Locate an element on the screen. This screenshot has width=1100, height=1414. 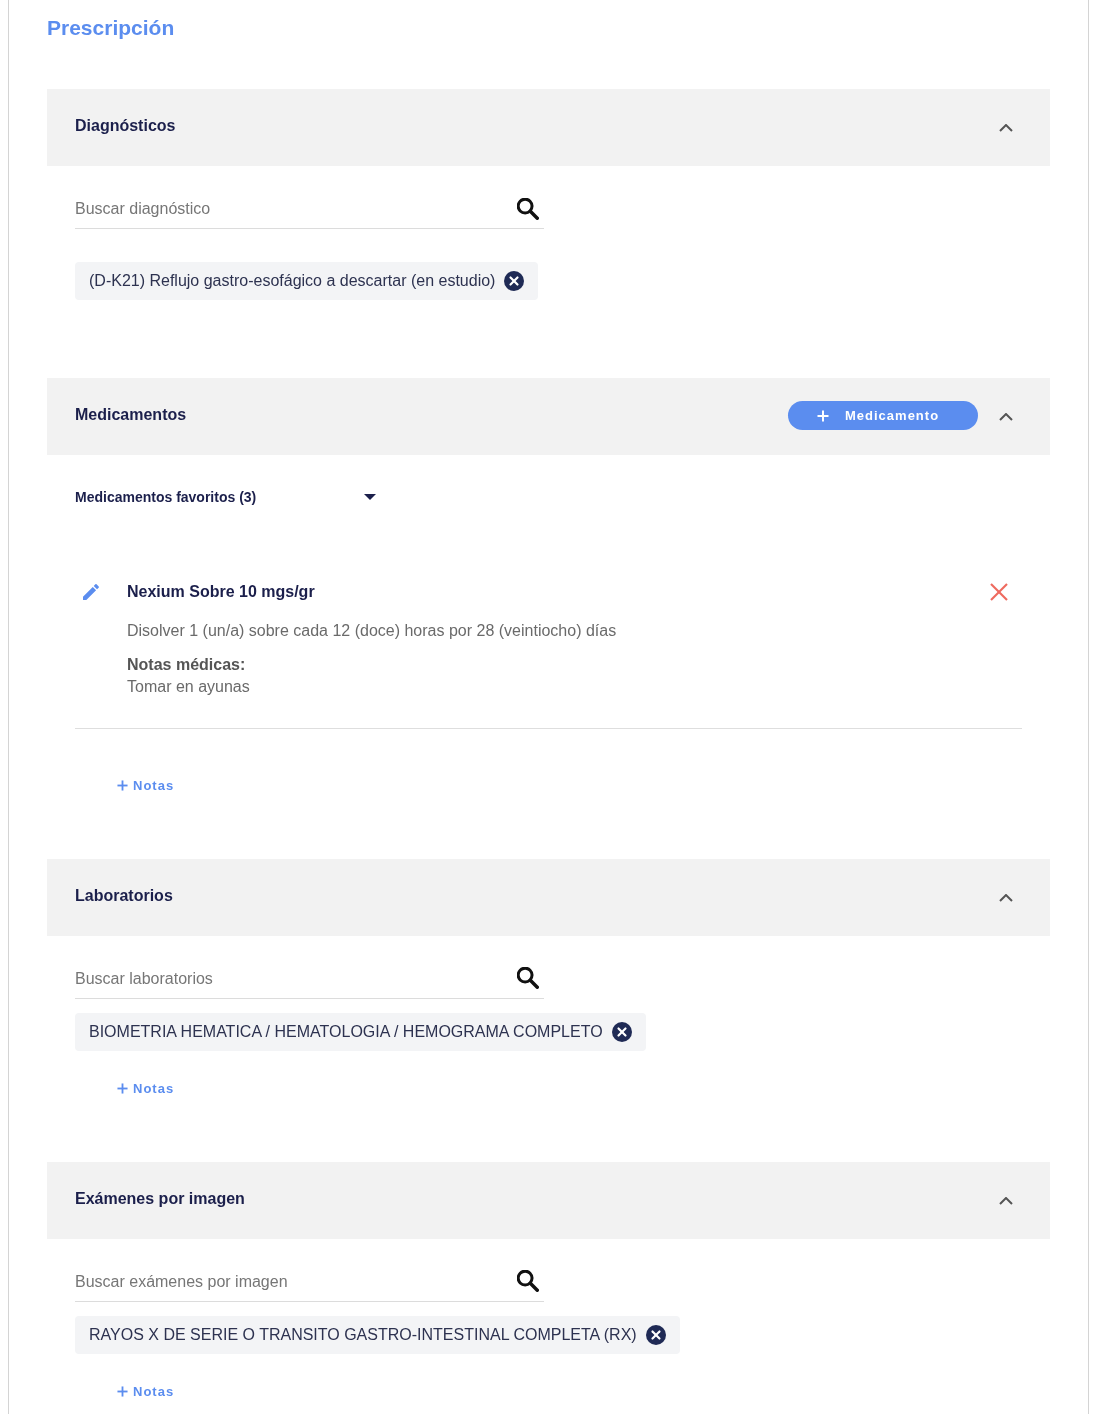
tag-label: BIOMETRIA HEMATICA / HEMATOLOGIA / HEMOGRAMA COMPLETO is located at coordinates (346, 1032).